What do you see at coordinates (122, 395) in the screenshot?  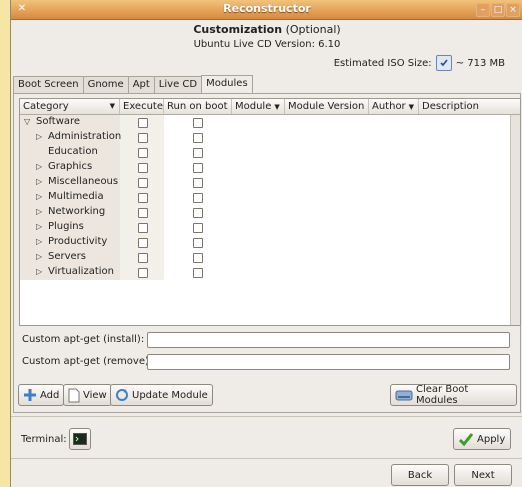 I see `refresh-icon` at bounding box center [122, 395].